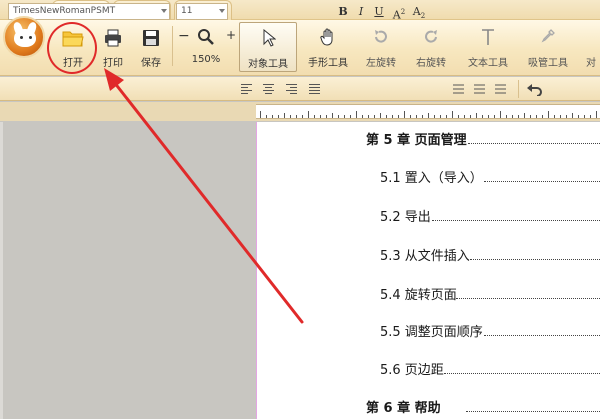  I want to click on toc-entry: 5.4 旋转页面, so click(418, 295).